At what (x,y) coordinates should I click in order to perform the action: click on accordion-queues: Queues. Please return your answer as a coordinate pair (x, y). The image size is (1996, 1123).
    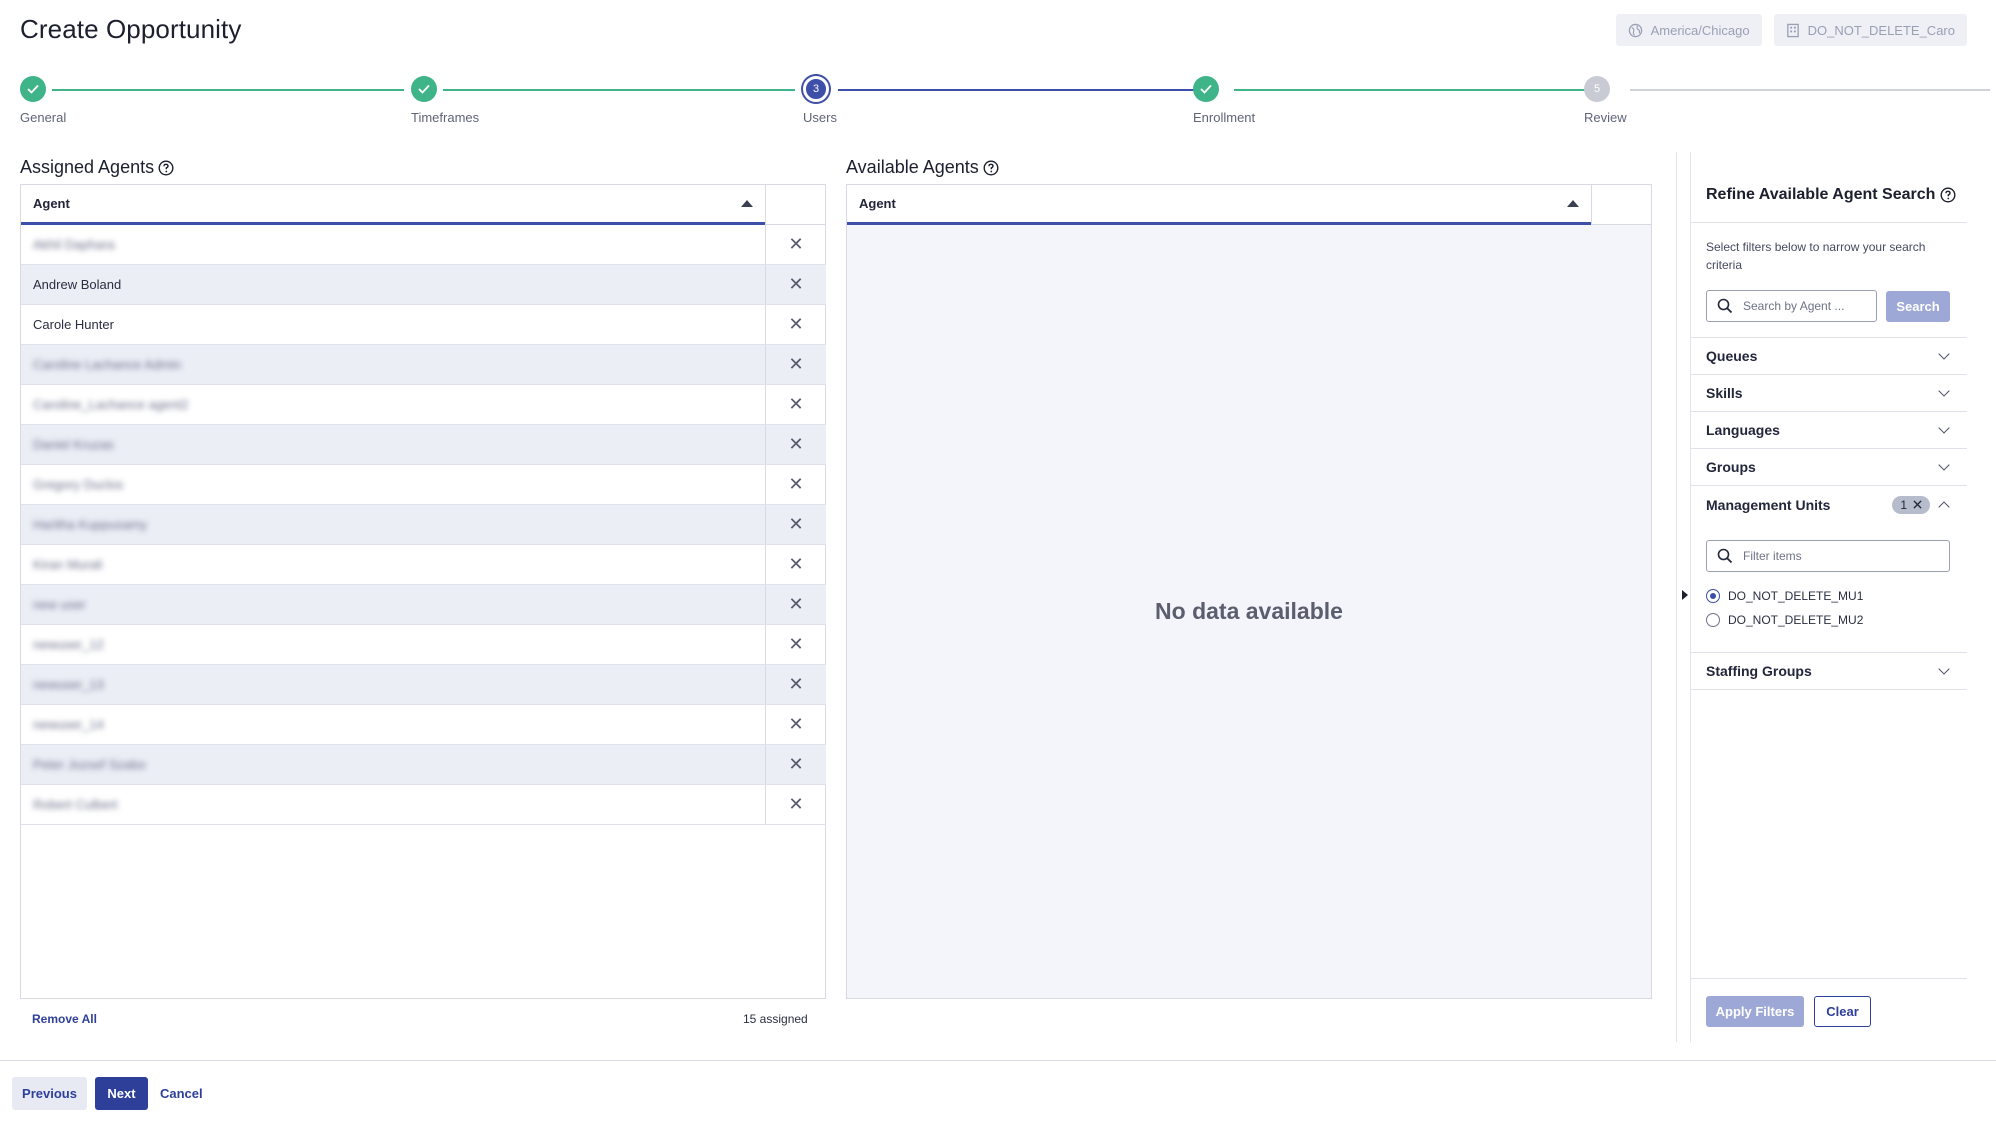
    Looking at the image, I should click on (1829, 356).